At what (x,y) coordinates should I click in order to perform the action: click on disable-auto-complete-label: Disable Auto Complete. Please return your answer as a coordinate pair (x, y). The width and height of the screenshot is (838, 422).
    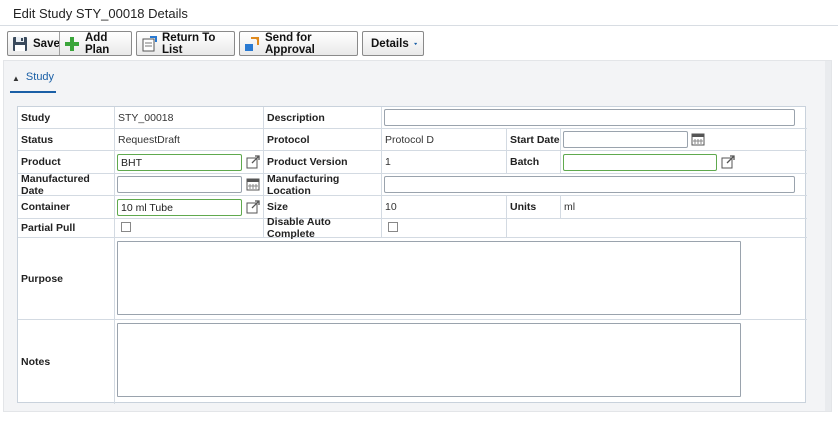
    Looking at the image, I should click on (323, 228).